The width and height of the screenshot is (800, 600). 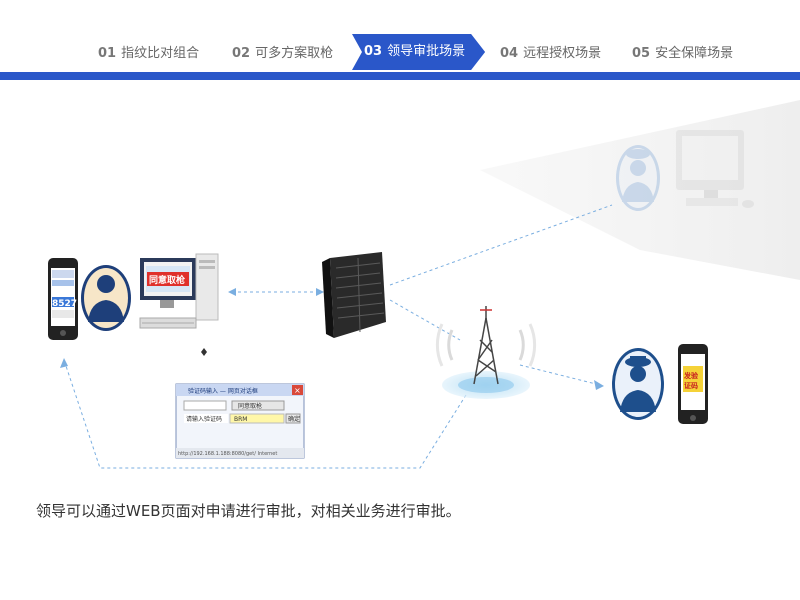 I want to click on desktop-computer-icon, so click(x=179, y=304).